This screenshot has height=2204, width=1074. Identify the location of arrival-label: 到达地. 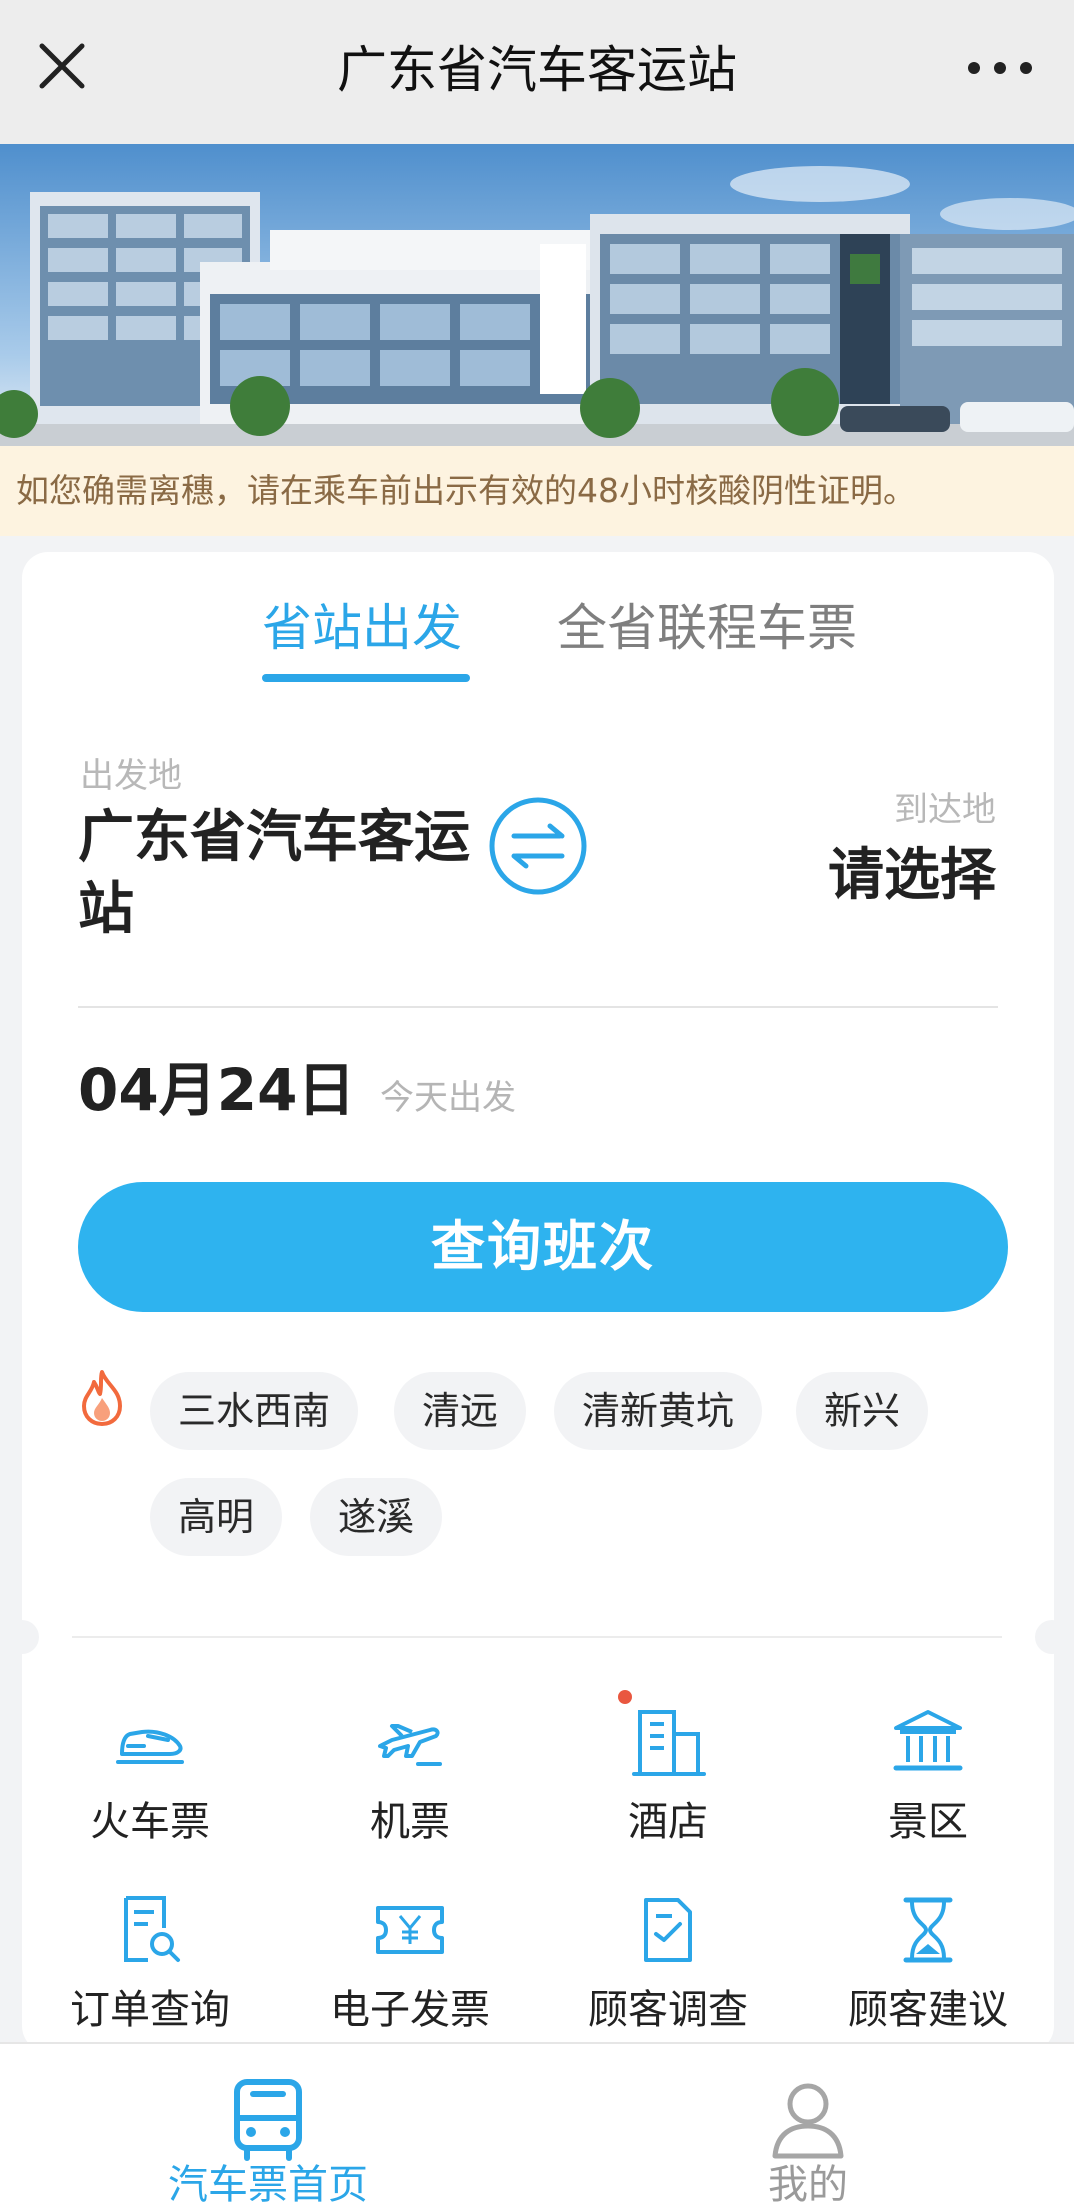
(945, 810).